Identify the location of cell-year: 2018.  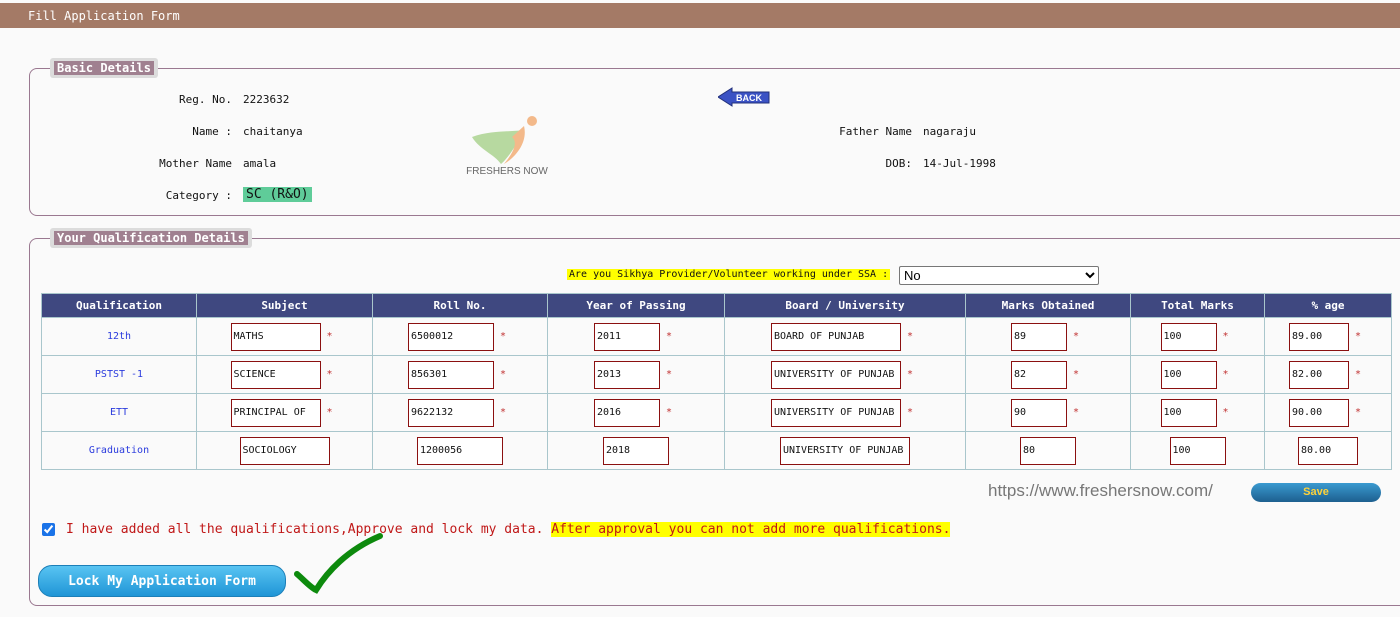
(636, 450).